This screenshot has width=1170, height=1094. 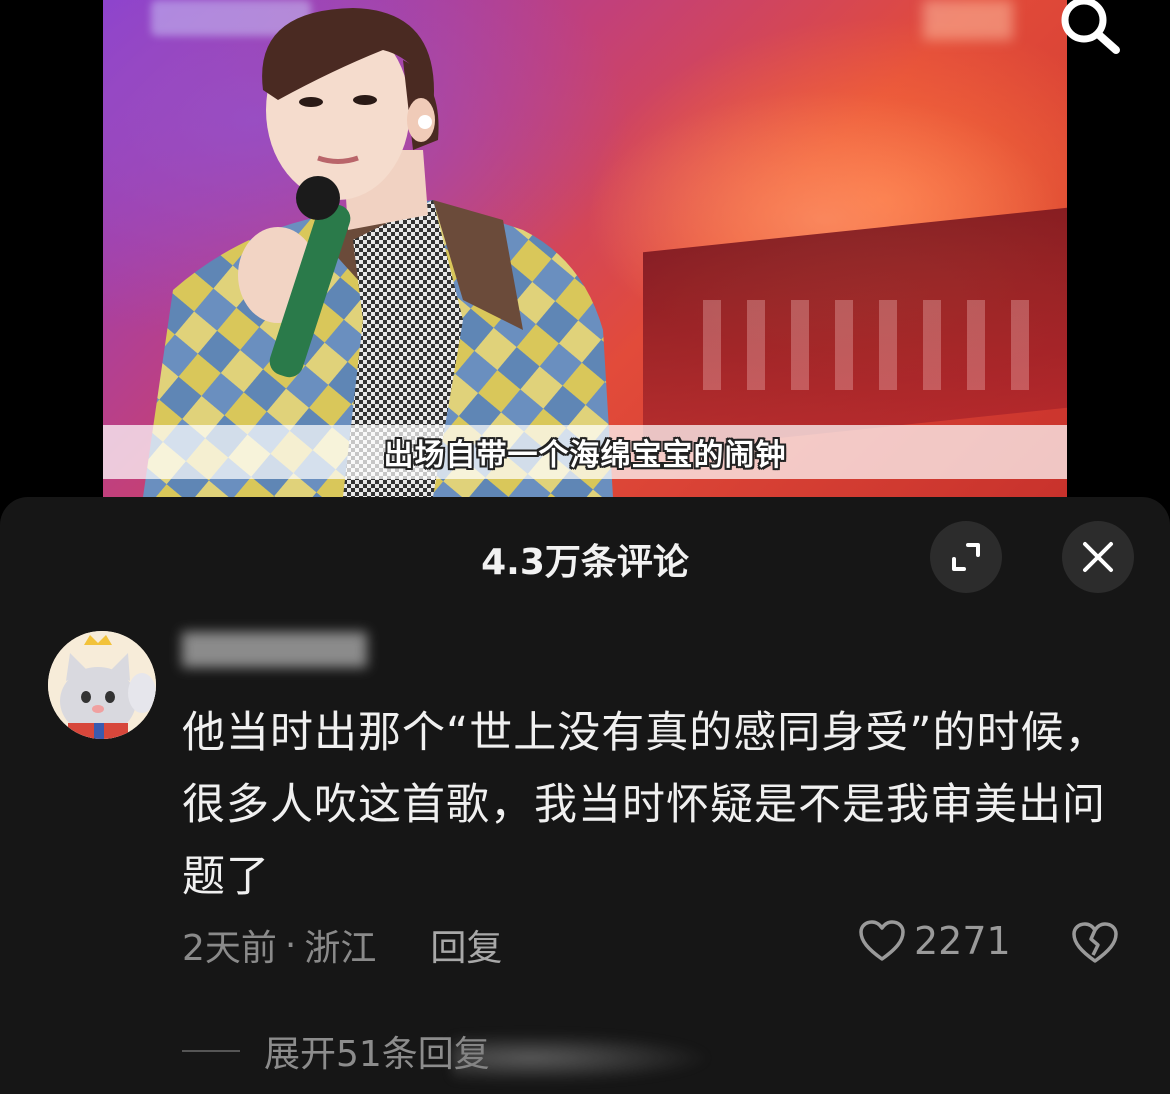 What do you see at coordinates (962, 941) in the screenshot?
I see `like-count: 2271` at bounding box center [962, 941].